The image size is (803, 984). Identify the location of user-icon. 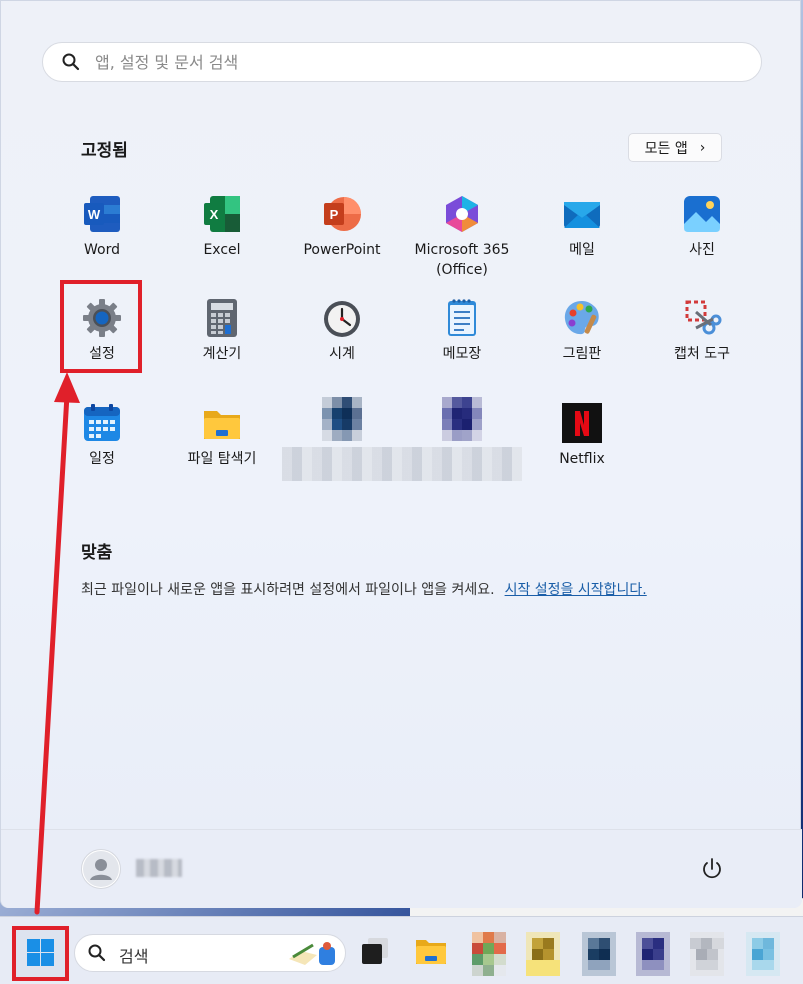
(101, 869).